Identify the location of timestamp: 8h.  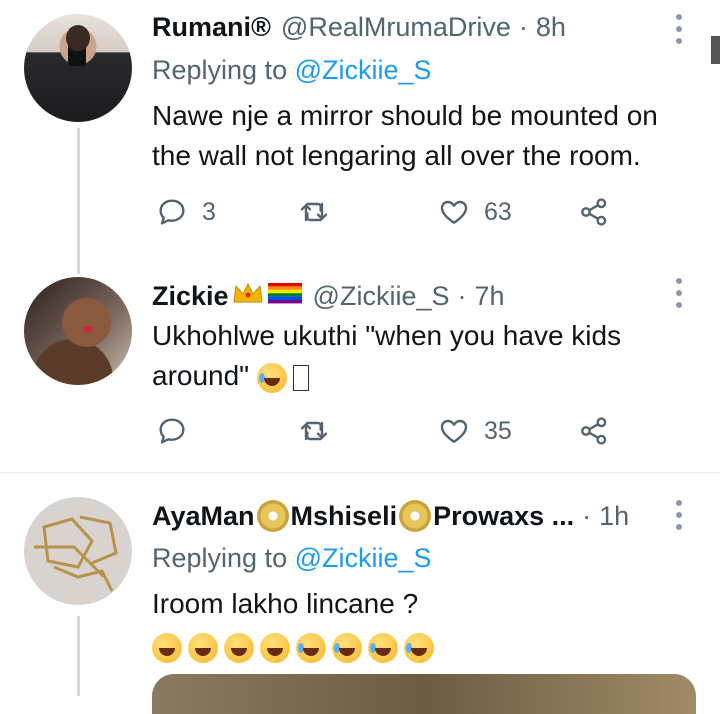
(551, 27).